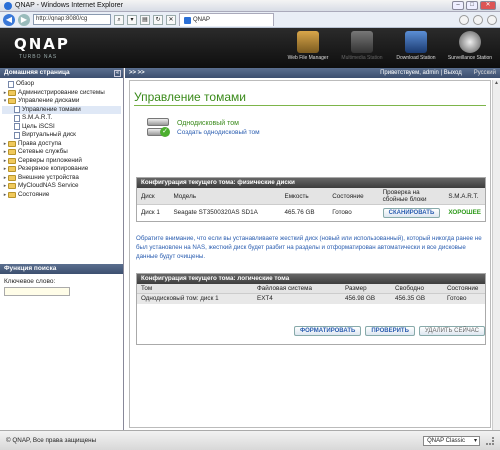 Image resolution: width=500 pixels, height=450 pixels. What do you see at coordinates (145, 19) in the screenshot?
I see `compat-view-icon: ▤` at bounding box center [145, 19].